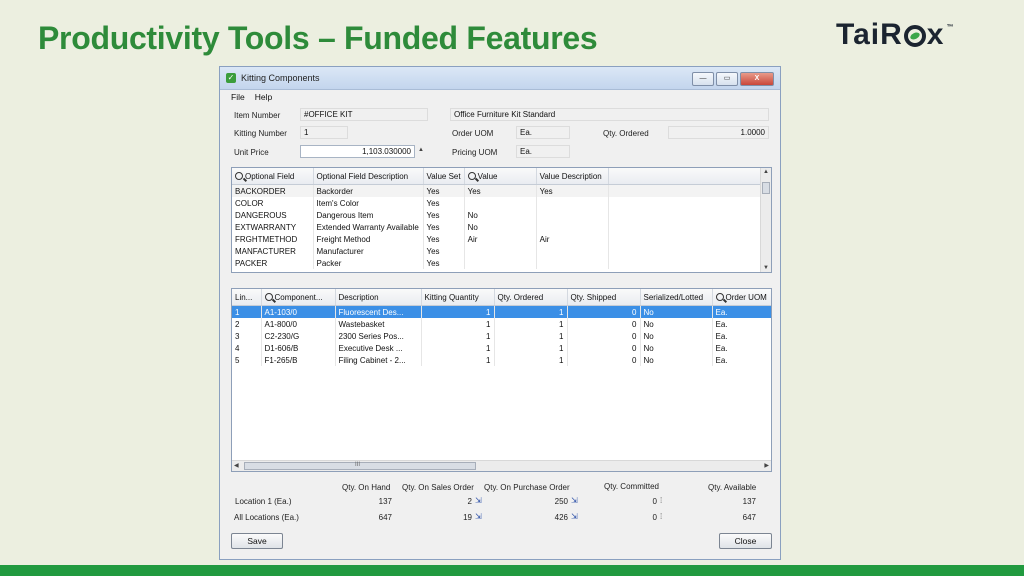 Image resolution: width=1024 pixels, height=576 pixels. What do you see at coordinates (438, 487) in the screenshot?
I see `qty-on-sales-order-header: Qty. On Sales Order` at bounding box center [438, 487].